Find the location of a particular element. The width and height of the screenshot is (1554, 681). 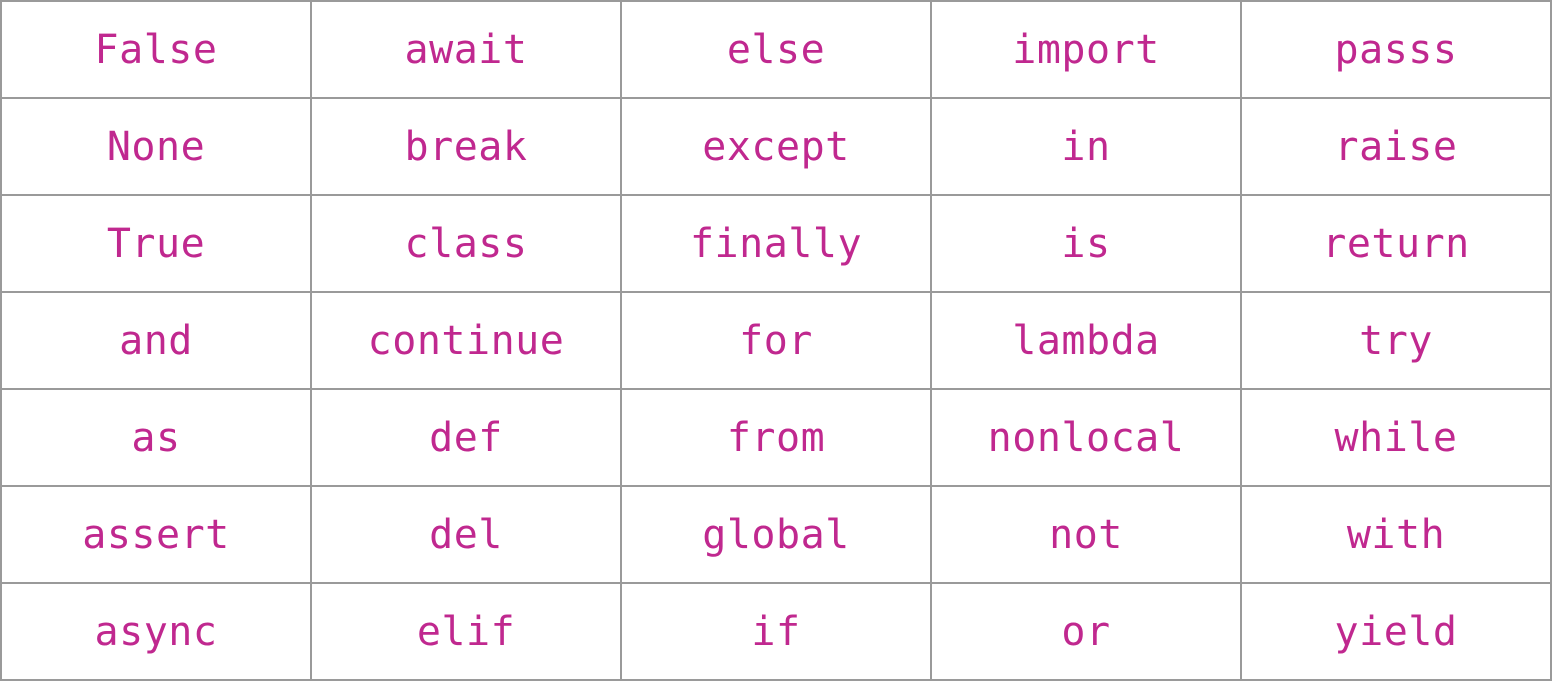

keyword-cell: def is located at coordinates (466, 437).